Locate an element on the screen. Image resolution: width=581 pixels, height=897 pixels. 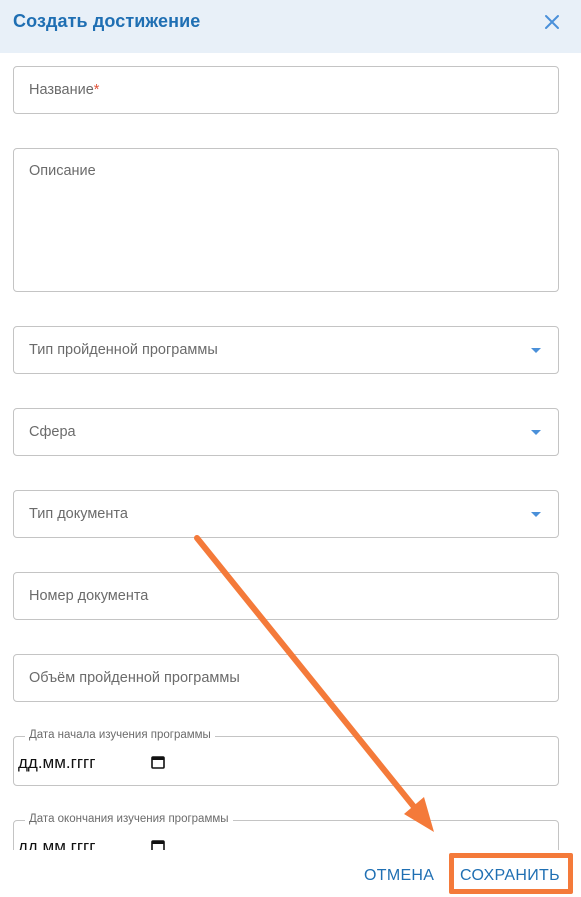
name-placeholder: Название* is located at coordinates (64, 90).